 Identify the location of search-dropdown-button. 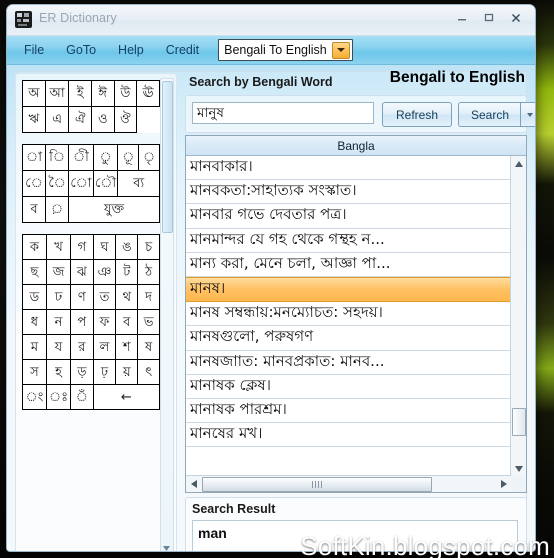
(527, 114).